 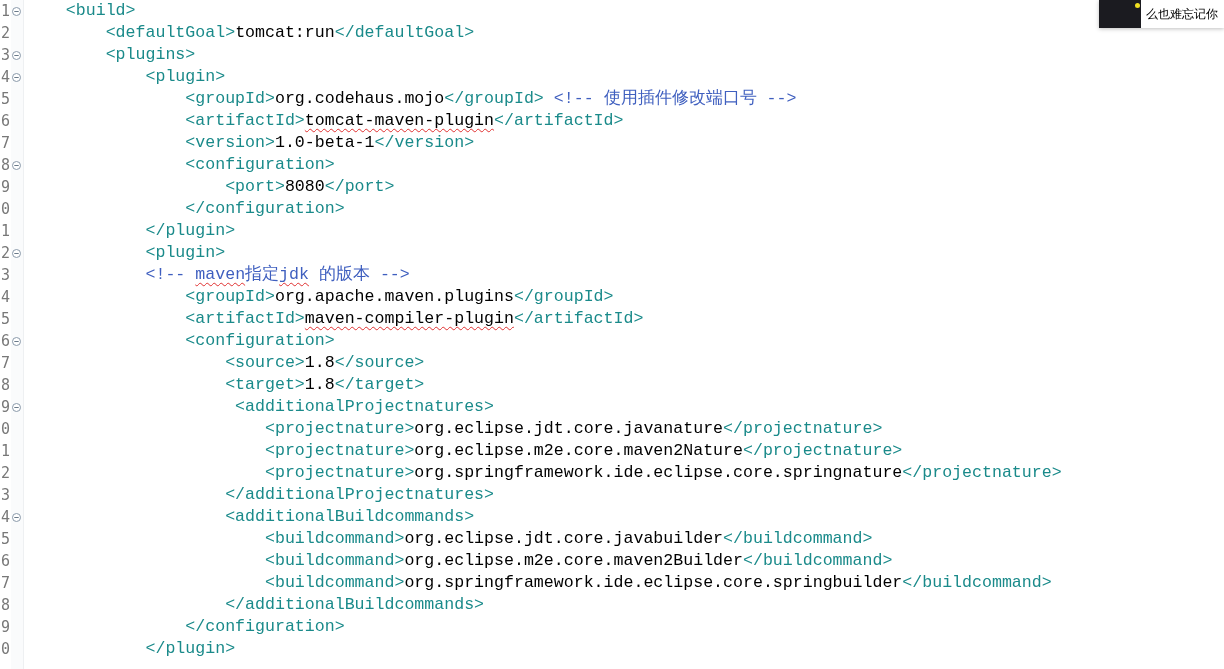 I want to click on code-line: <target>1.8</target>, so click(x=324, y=385).